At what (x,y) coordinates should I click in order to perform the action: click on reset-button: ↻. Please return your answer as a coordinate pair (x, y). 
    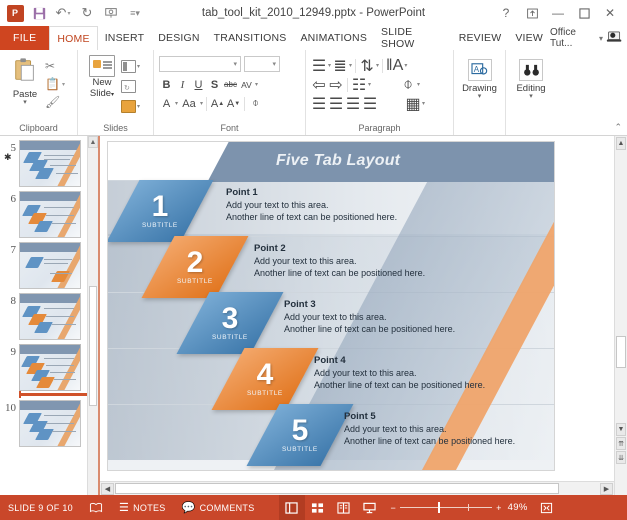
    Looking at the image, I should click on (133, 86).